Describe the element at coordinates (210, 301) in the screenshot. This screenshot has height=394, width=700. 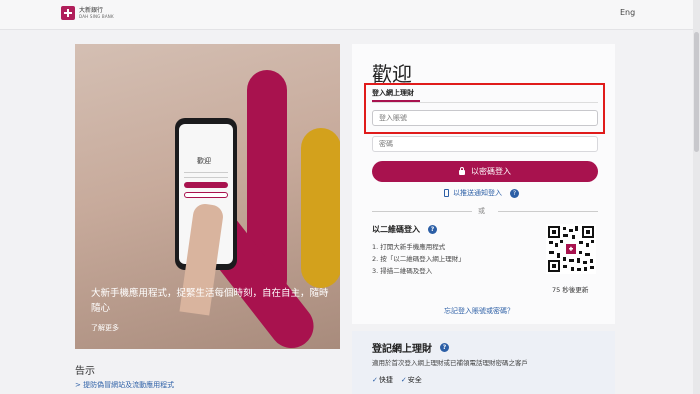
I see `promo-caption: 大新手機應用程式，捉緊生活每個時刻，自在自主，隨時隨心` at that location.